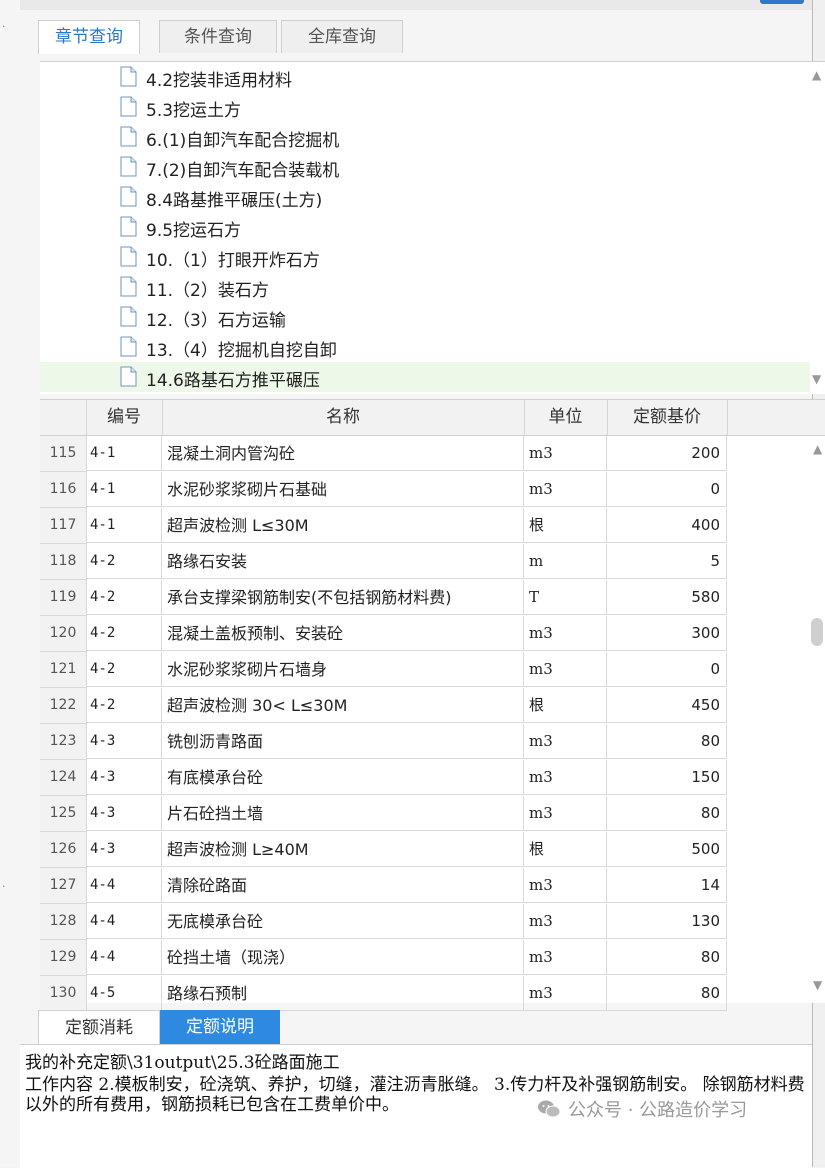 The width and height of the screenshot is (825, 1168). Describe the element at coordinates (432, 454) in the screenshot. I see `table-row: 115 4-1 混凝土洞内管沟砼 m3 200` at that location.